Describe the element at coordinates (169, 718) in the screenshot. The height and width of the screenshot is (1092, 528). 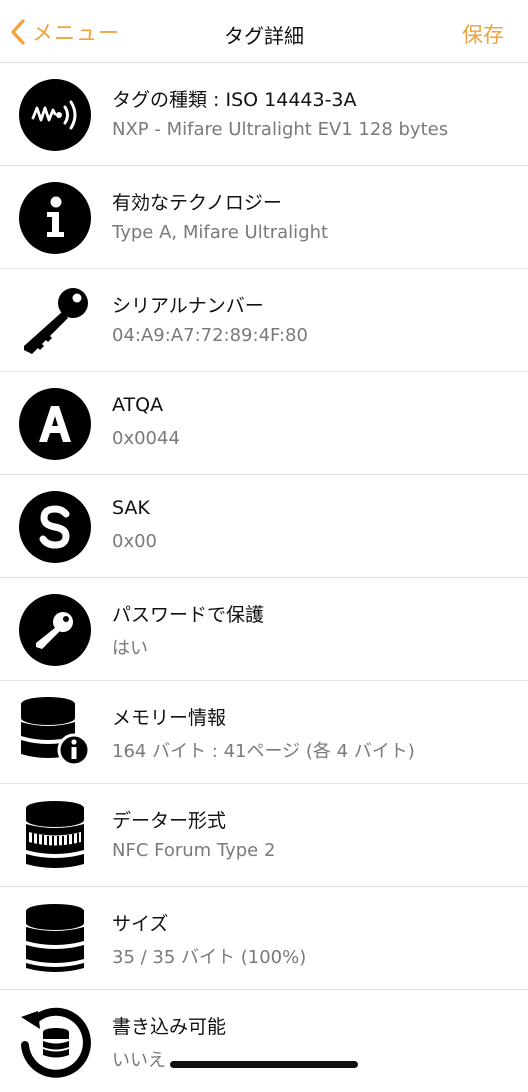
I see `row-title: メモリー情報` at that location.